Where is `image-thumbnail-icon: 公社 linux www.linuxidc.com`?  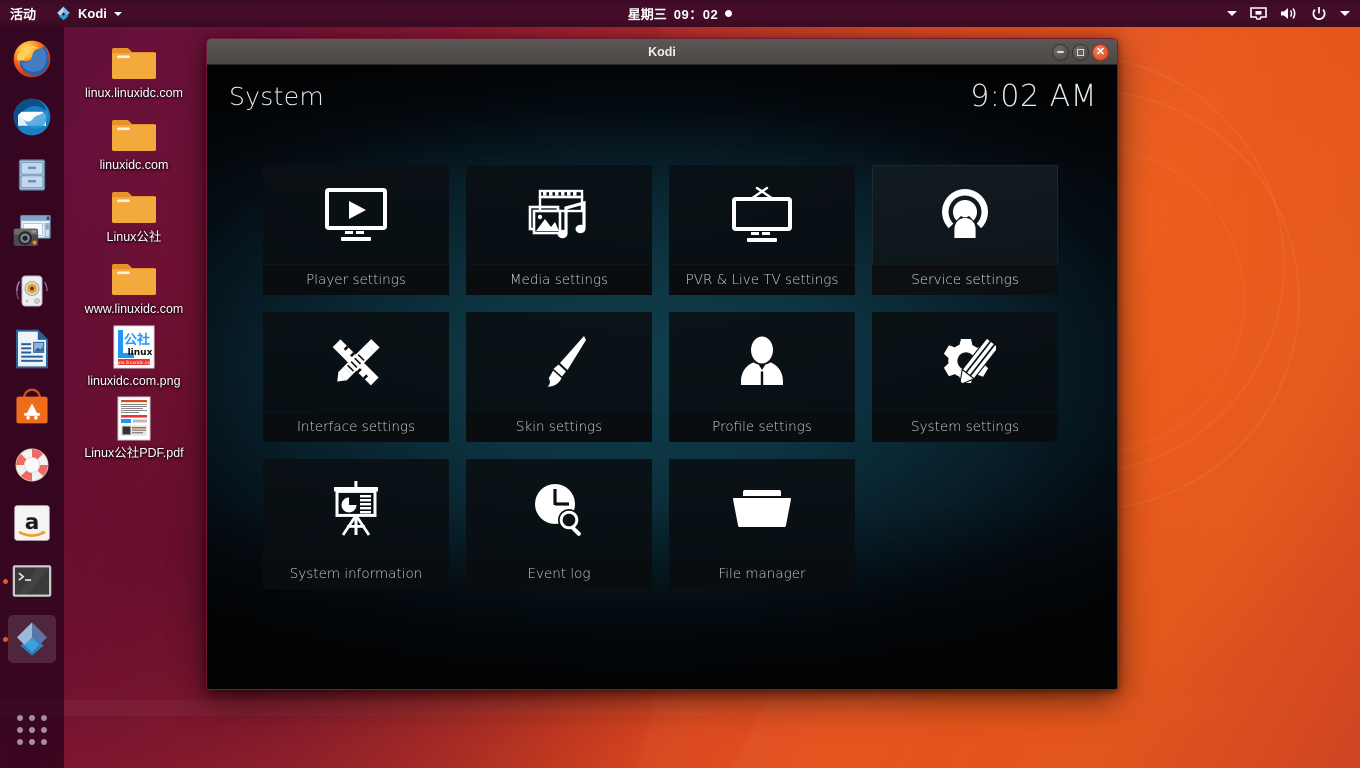
image-thumbnail-icon: 公社 linux www.linuxidc.com is located at coordinates (134, 347).